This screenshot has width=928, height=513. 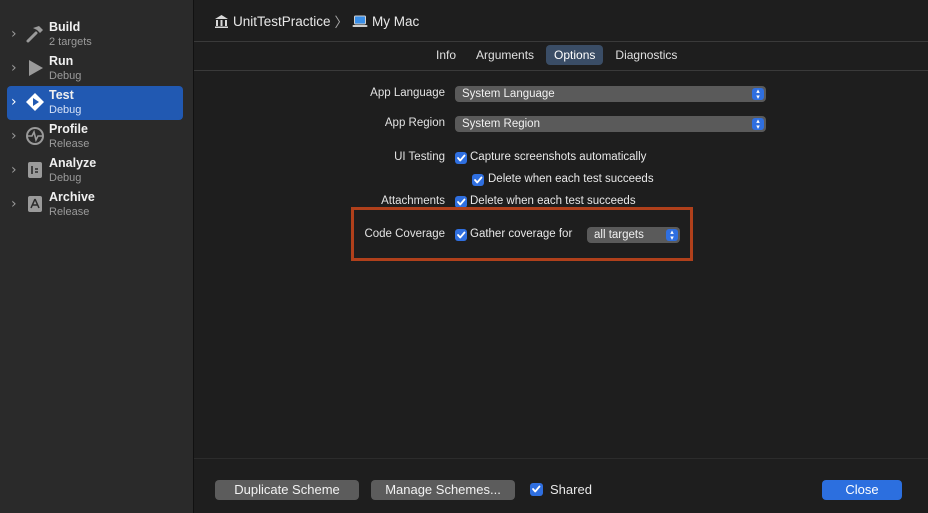 I want to click on gather-coverage-label: Gather coverage for, so click(x=521, y=234).